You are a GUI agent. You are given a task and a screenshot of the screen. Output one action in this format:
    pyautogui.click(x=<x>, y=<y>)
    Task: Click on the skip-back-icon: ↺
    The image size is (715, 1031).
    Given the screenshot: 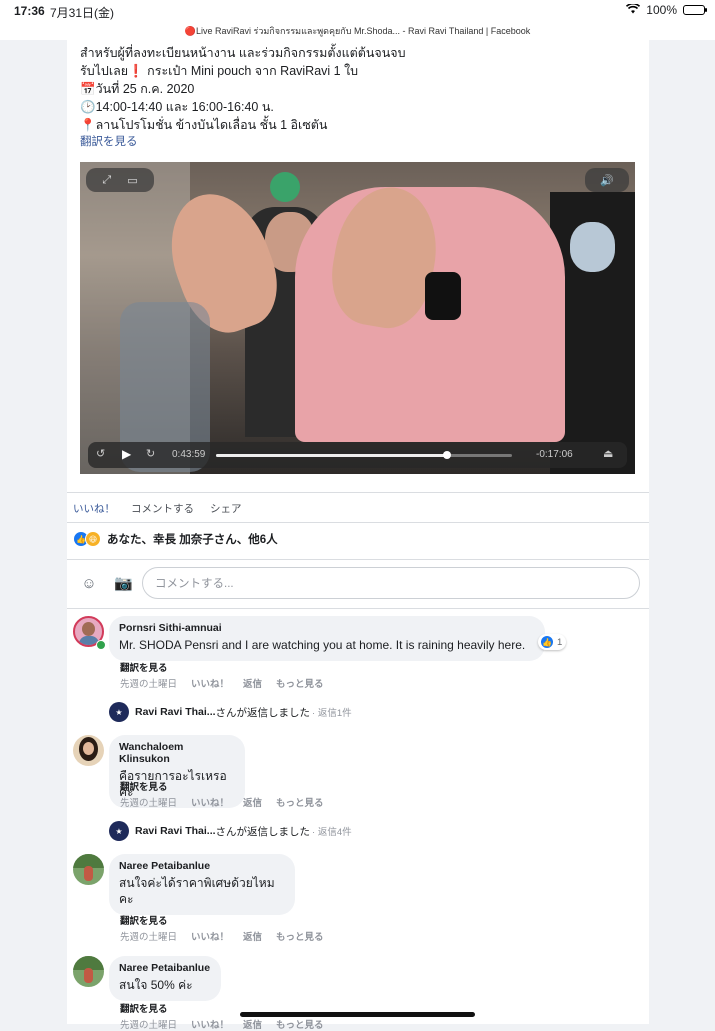 What is the action you would take?
    pyautogui.click(x=100, y=453)
    